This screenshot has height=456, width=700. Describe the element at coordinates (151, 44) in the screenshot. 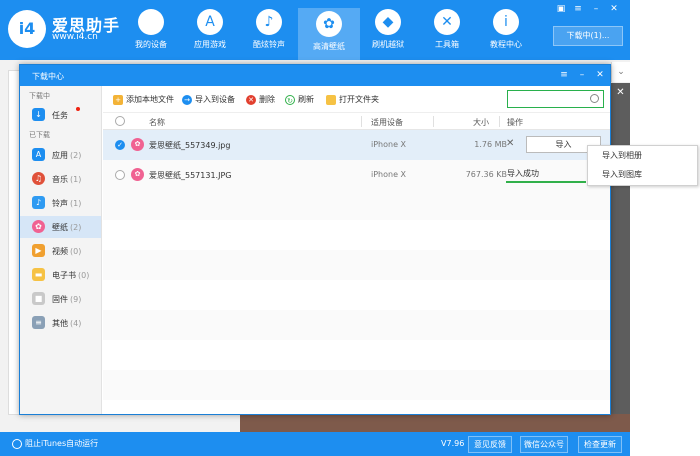

I see `nav-label: 我的设备` at that location.